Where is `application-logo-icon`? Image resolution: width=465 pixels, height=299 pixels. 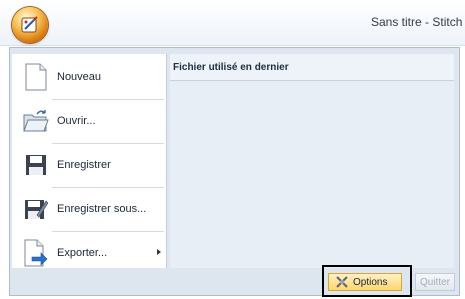 application-logo-icon is located at coordinates (29, 24).